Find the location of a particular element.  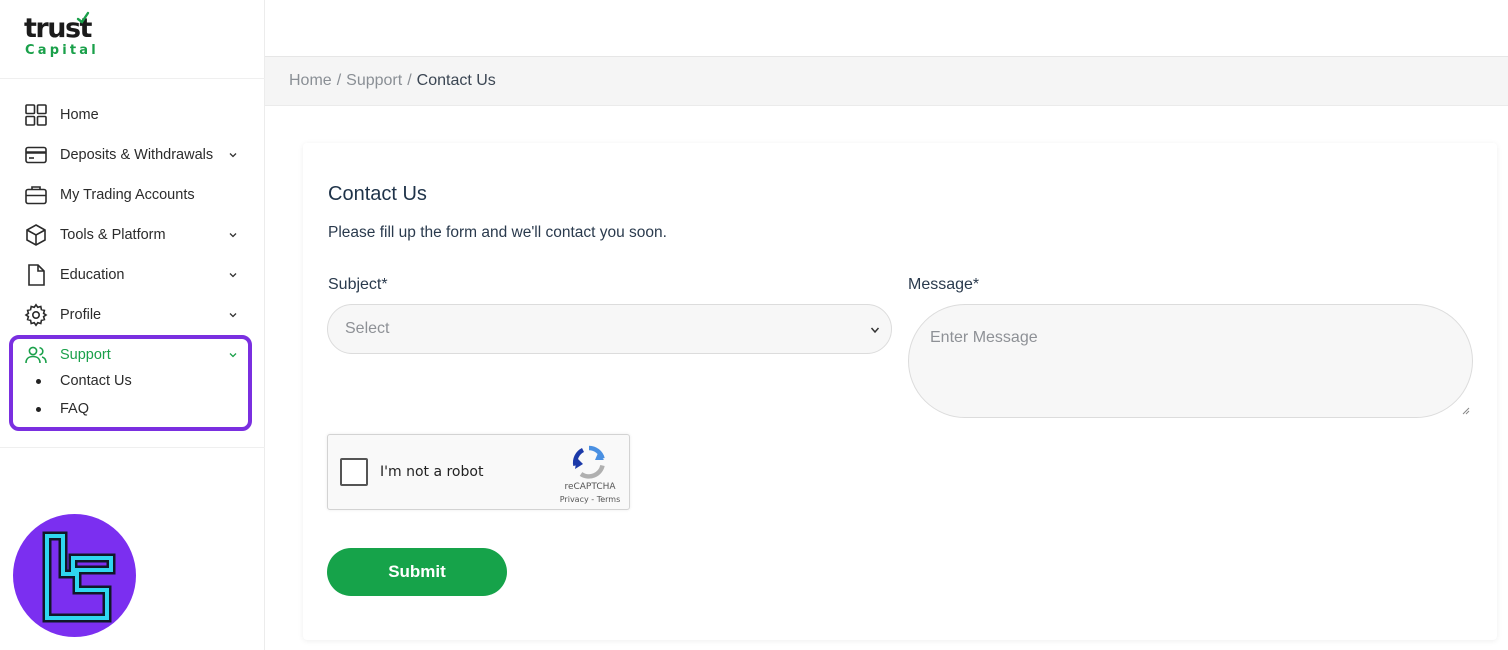

sidebar-subitem-label: FAQ is located at coordinates (75, 409).